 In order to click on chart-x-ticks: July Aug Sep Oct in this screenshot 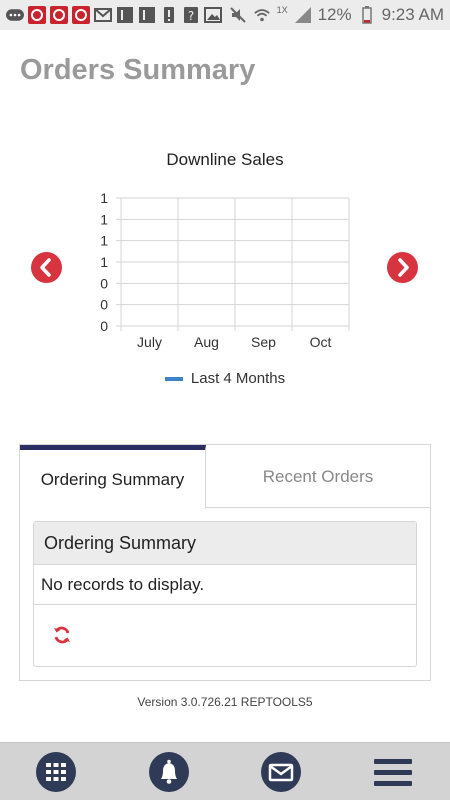, I will do `click(234, 342)`.